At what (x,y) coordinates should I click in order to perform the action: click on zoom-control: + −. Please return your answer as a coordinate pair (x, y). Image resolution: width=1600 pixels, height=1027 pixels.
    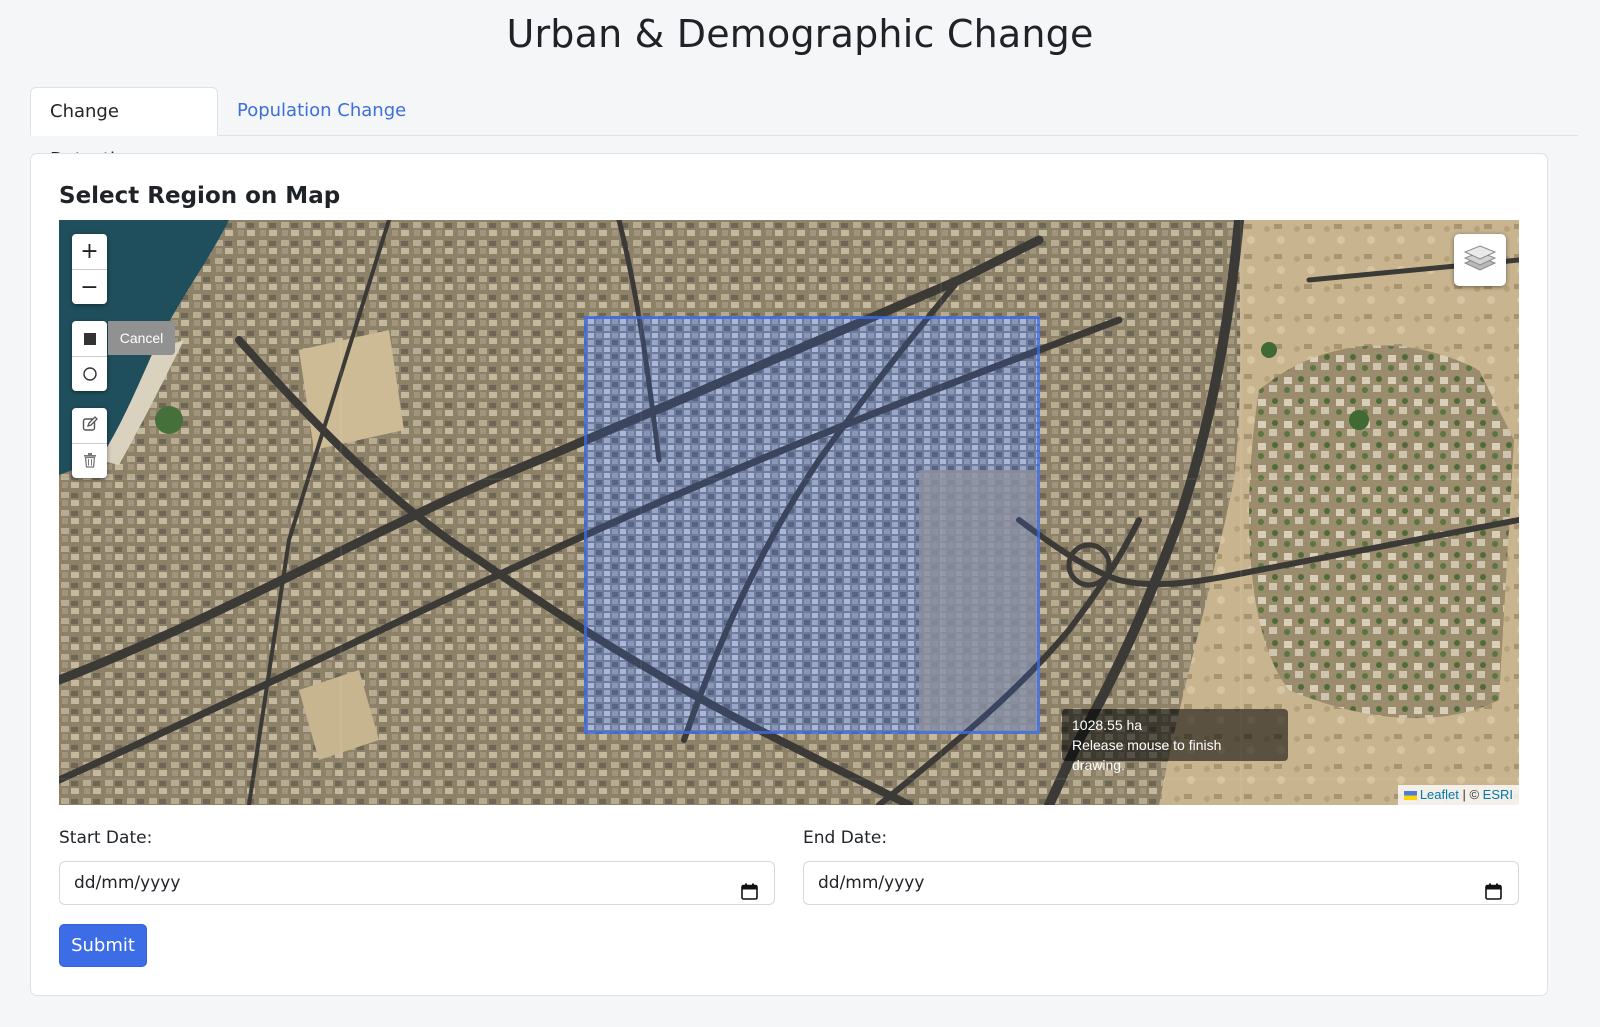
    Looking at the image, I should click on (89, 269).